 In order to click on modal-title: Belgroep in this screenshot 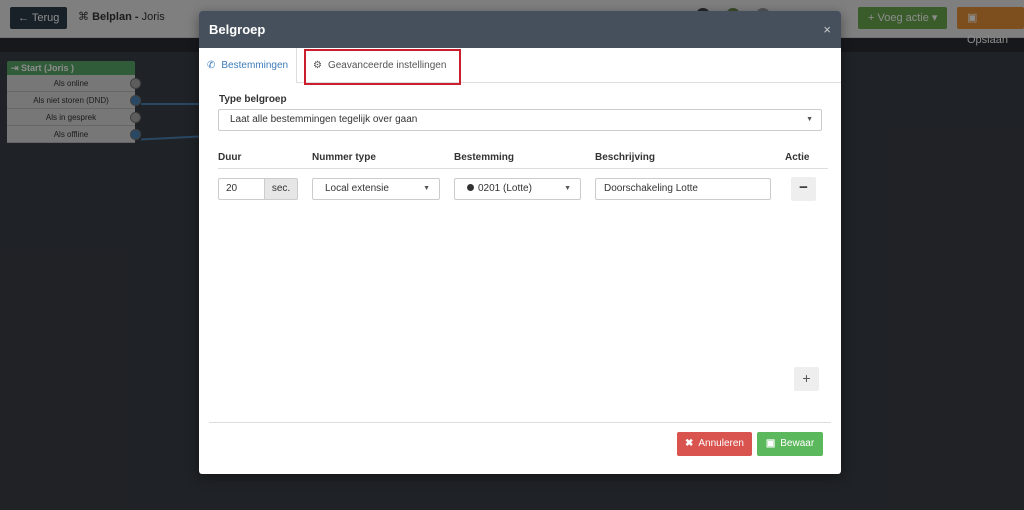, I will do `click(237, 29)`.